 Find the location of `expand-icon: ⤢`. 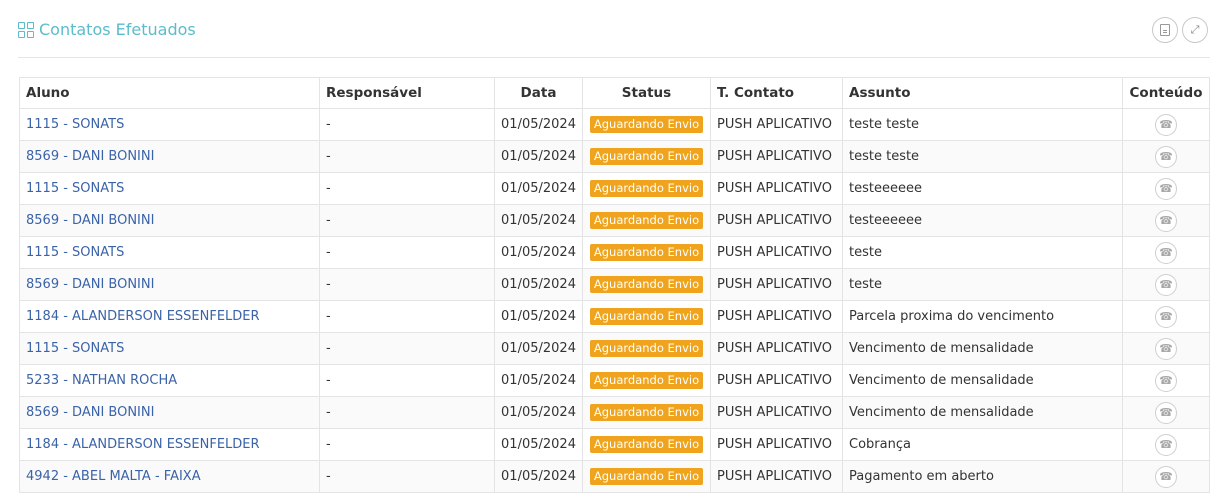

expand-icon: ⤢ is located at coordinates (1195, 29).